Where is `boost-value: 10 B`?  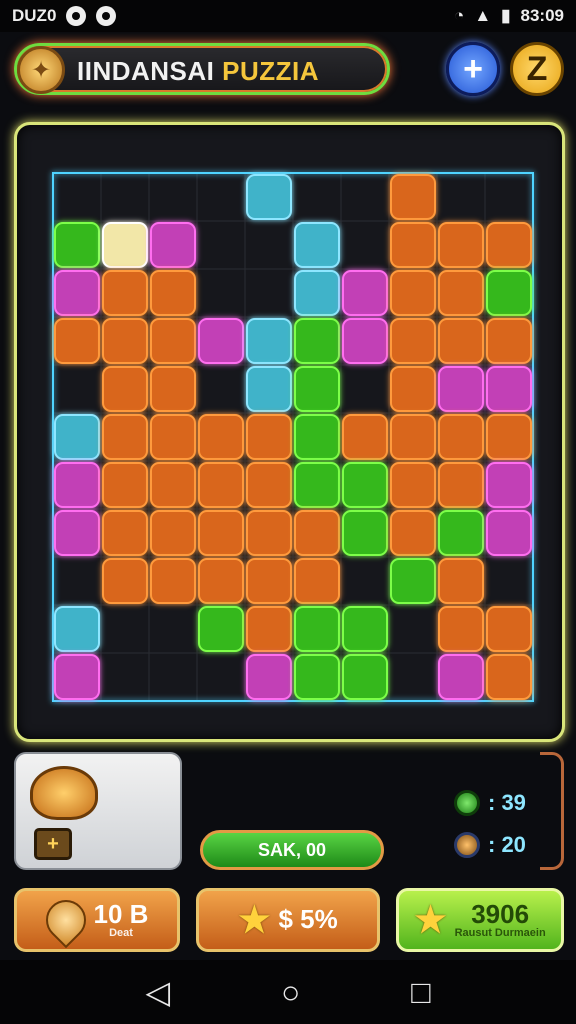 boost-value: 10 B is located at coordinates (121, 913).